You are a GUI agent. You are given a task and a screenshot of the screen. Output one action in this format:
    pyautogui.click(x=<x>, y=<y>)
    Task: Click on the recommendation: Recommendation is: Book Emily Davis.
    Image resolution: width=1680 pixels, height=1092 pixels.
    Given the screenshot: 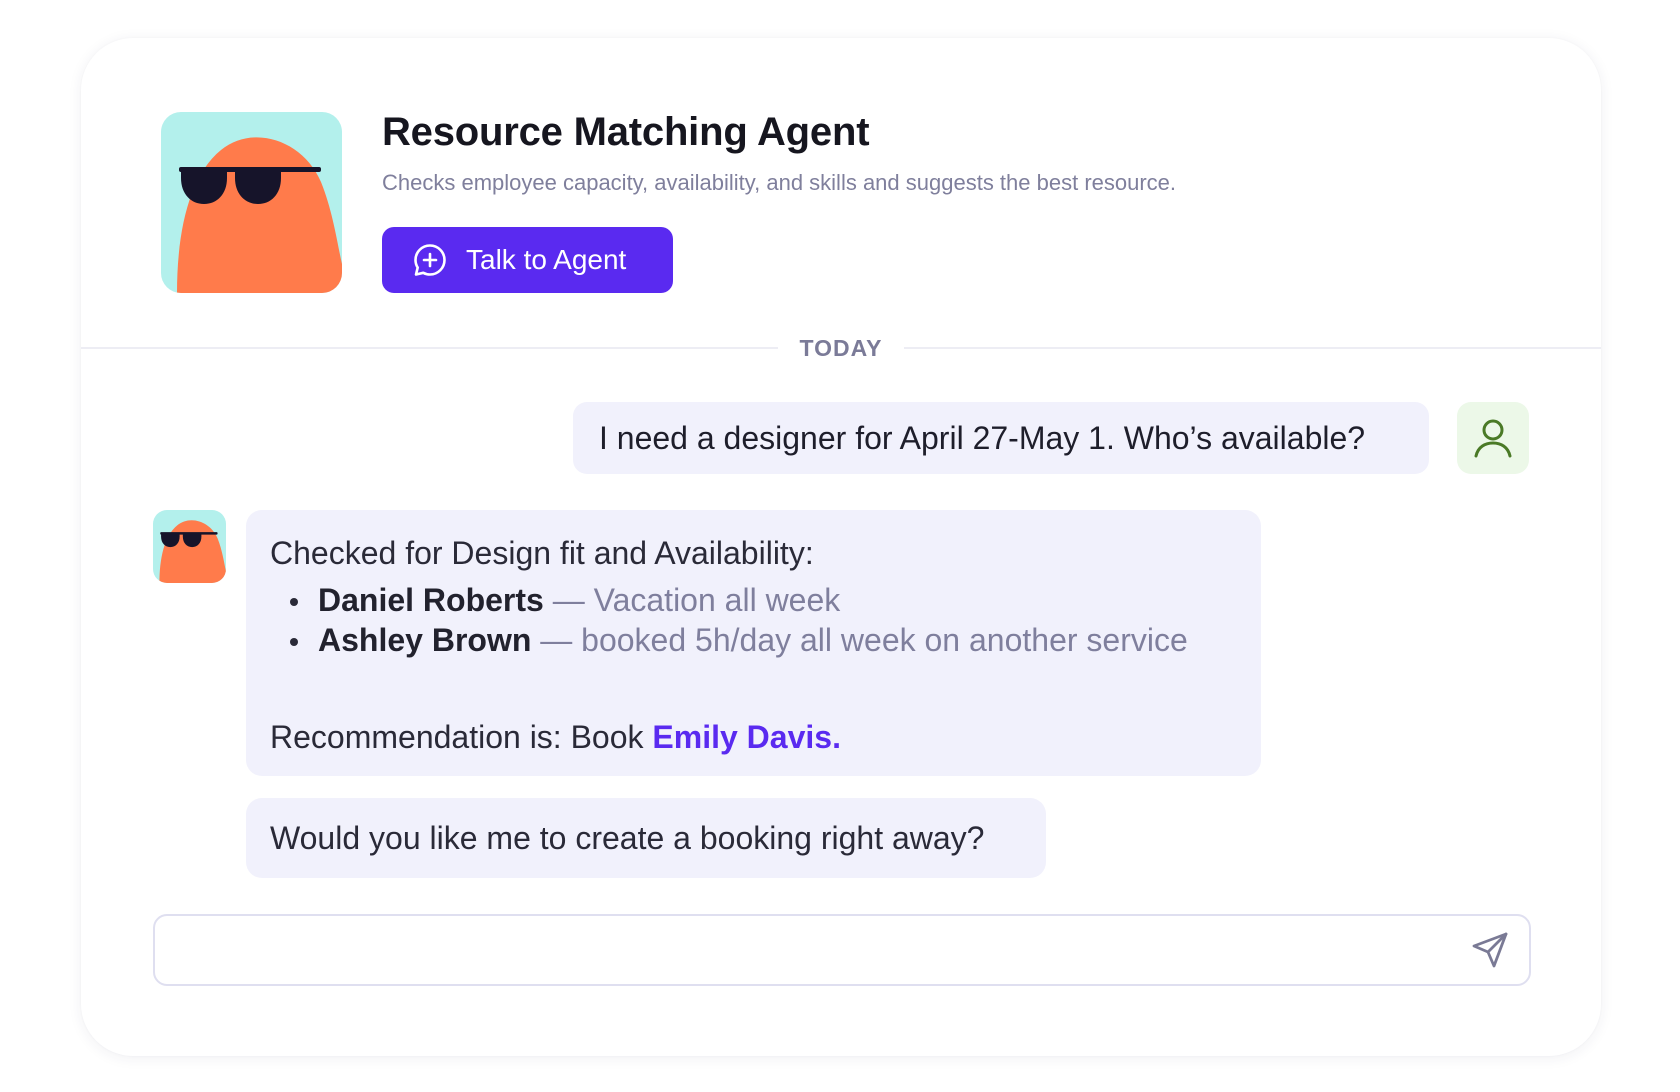 What is the action you would take?
    pyautogui.click(x=765, y=737)
    